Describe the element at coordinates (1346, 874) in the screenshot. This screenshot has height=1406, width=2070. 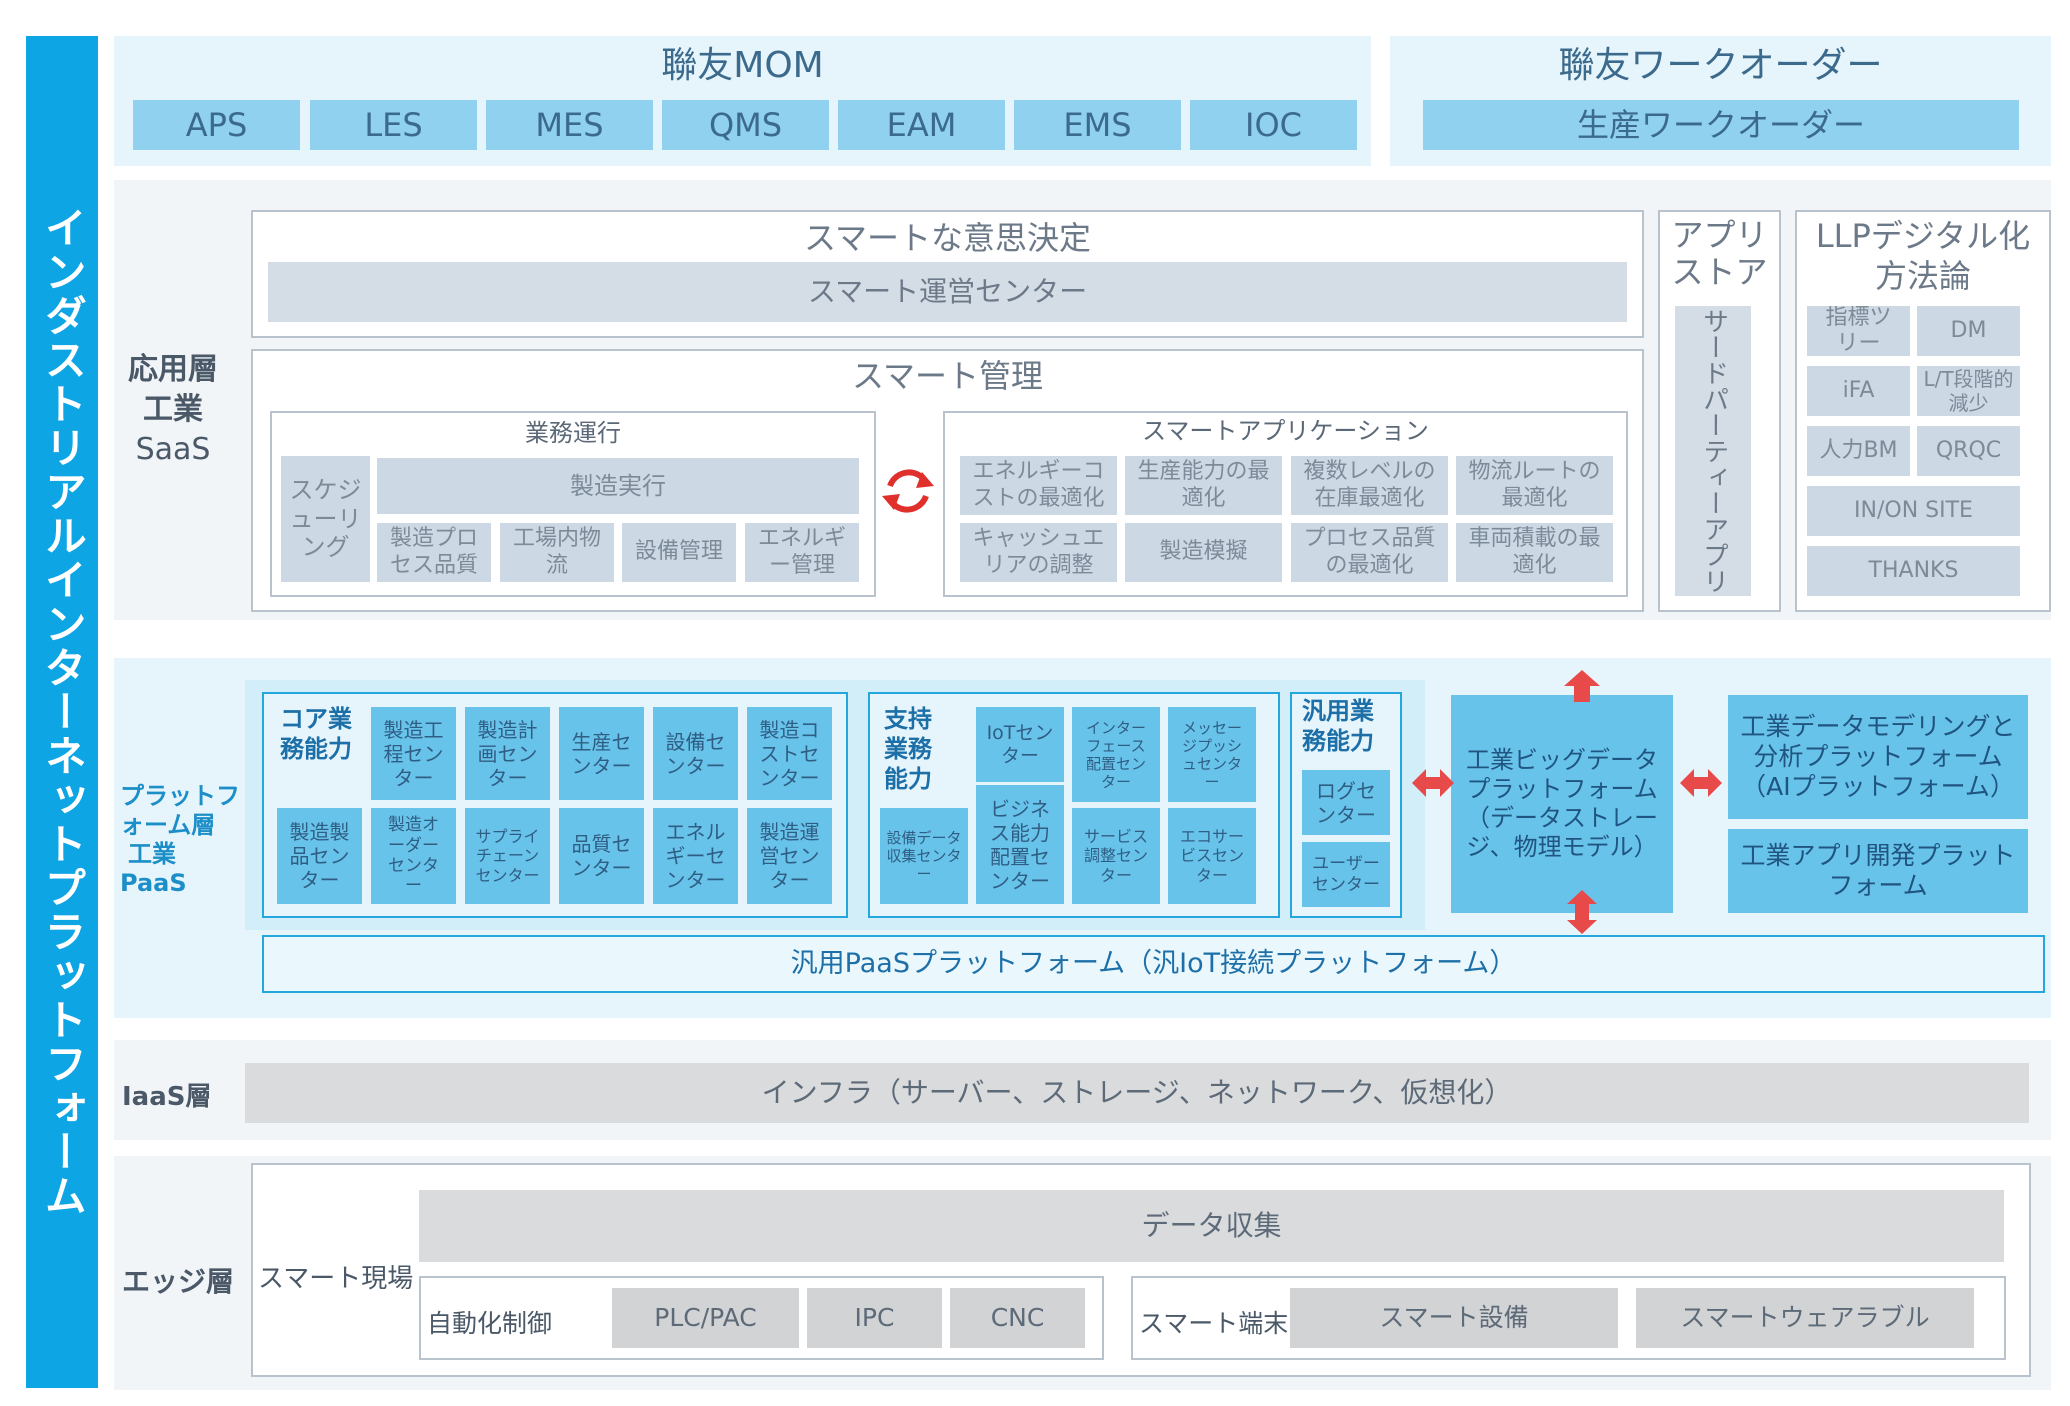
I see `general-user-center: ユーザーセンター` at that location.